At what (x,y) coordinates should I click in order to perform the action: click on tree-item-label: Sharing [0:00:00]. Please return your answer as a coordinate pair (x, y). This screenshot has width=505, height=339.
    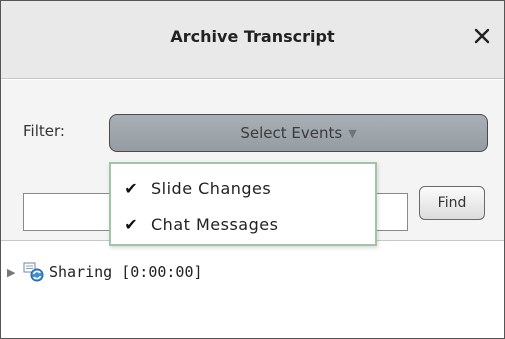
    Looking at the image, I should click on (126, 272).